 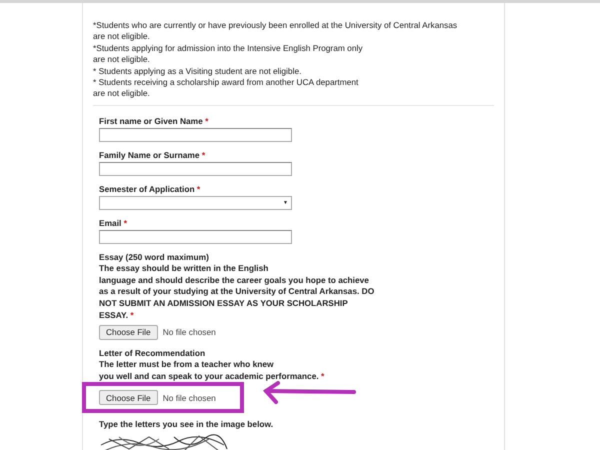 I want to click on eligibility-note: * Students receiving a scholarship award from another UCA department, so click(x=226, y=82).